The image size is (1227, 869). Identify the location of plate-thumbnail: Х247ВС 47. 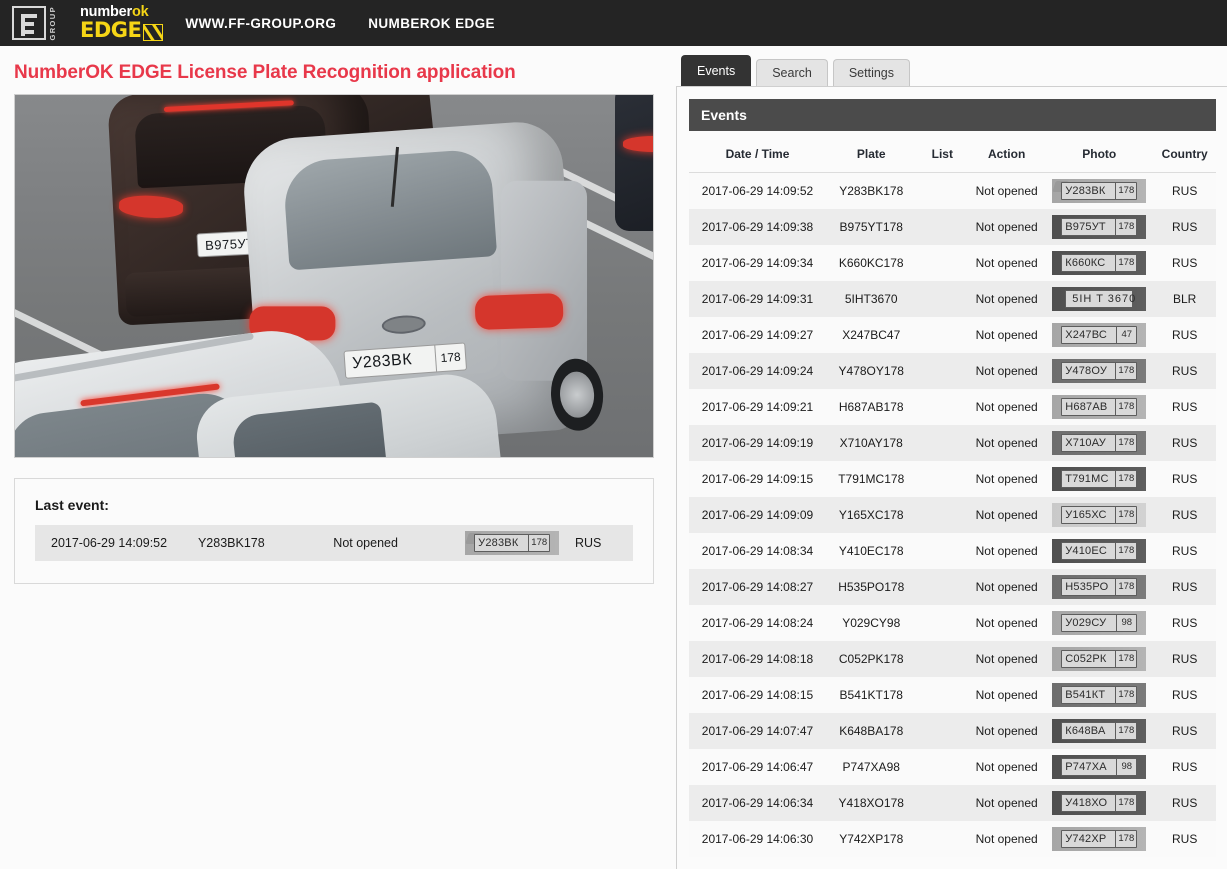
(1099, 335).